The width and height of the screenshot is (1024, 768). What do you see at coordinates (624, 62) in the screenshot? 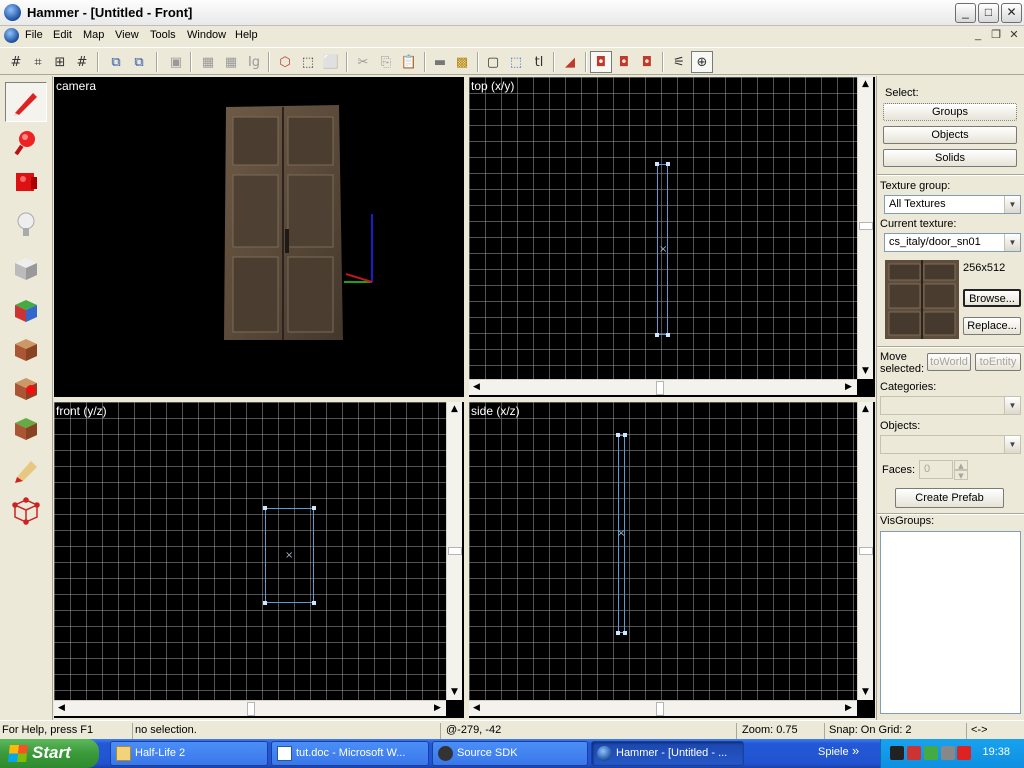
I see `3d-view-icon: ◘` at bounding box center [624, 62].